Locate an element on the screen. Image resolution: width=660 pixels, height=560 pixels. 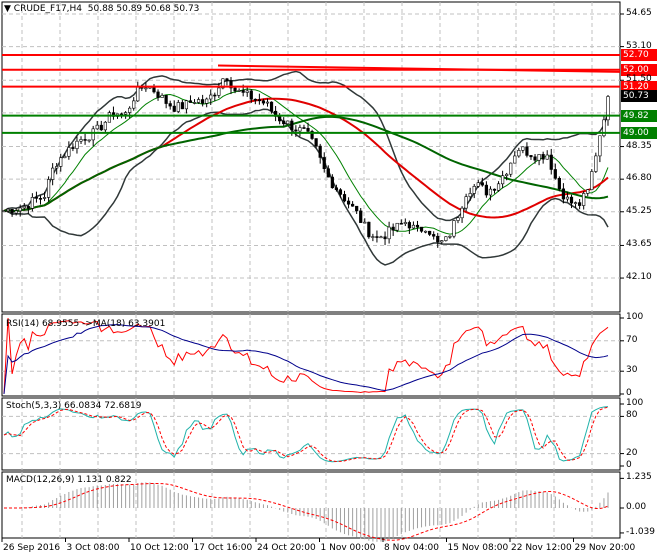
y-tick-label: 0 is located at coordinates (629, 465).